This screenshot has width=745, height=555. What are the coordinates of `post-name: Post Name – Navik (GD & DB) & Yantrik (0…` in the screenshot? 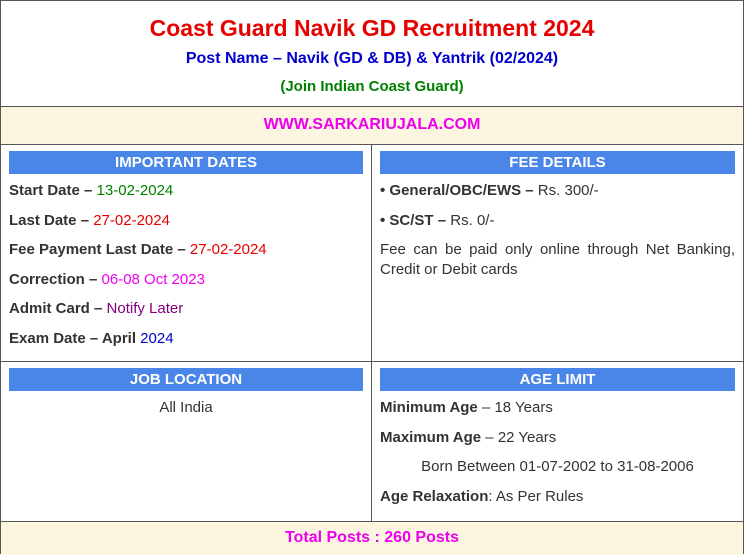 It's located at (372, 58).